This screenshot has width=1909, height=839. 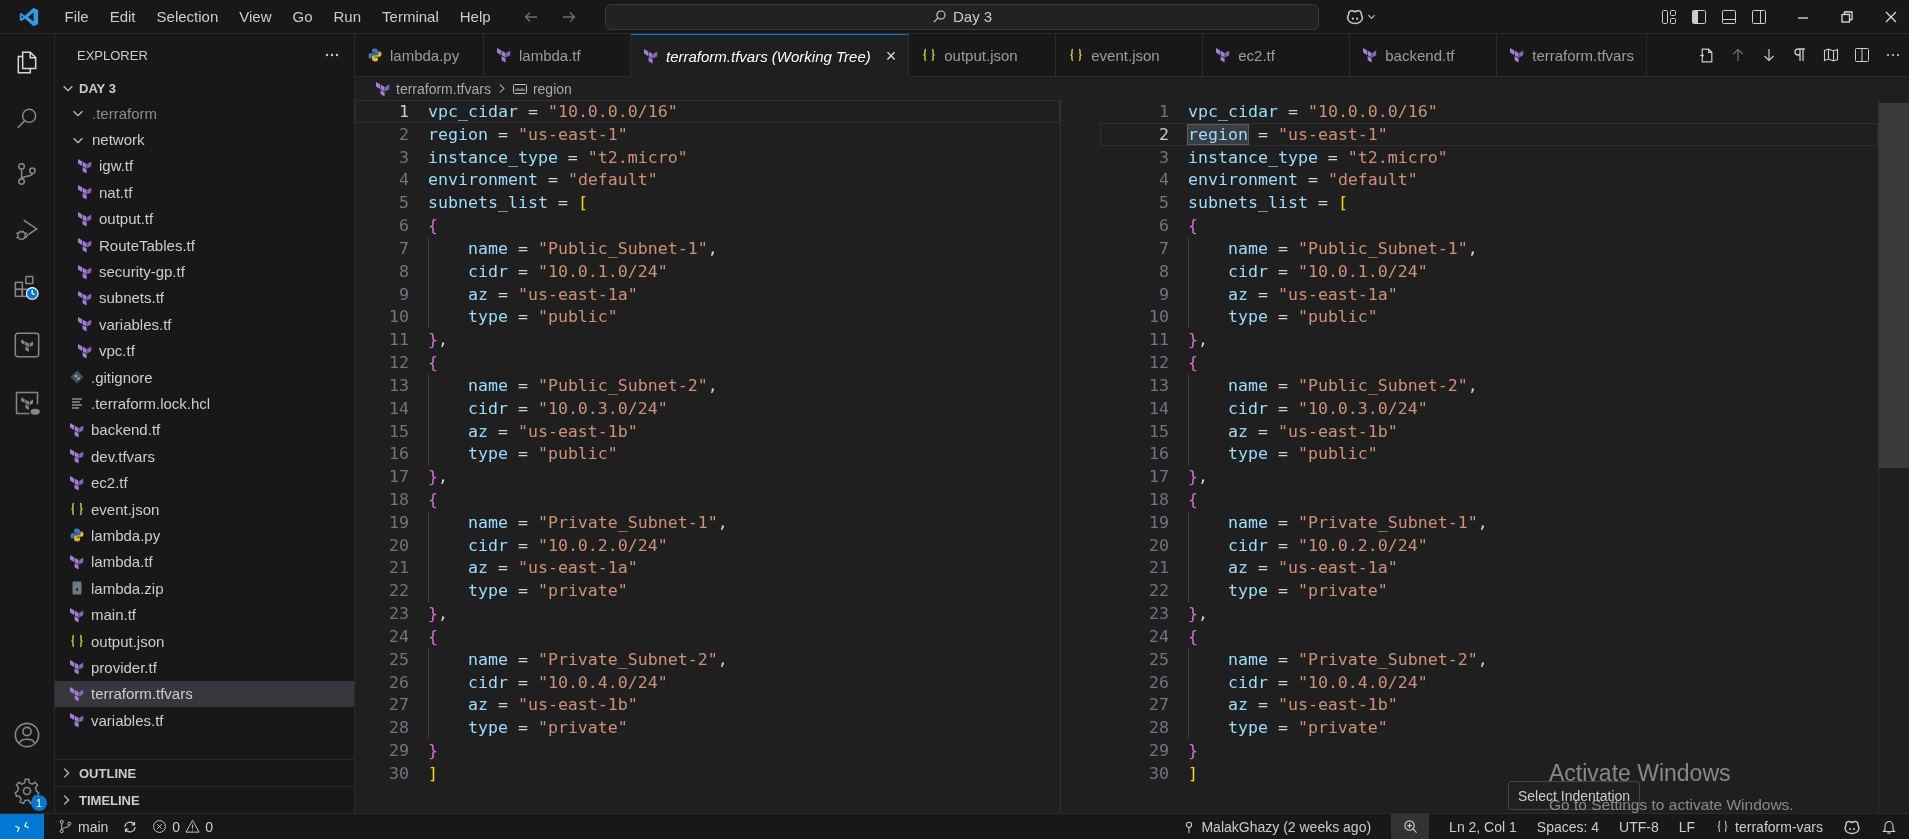 I want to click on activation-title: Activate Windows, so click(x=1640, y=773).